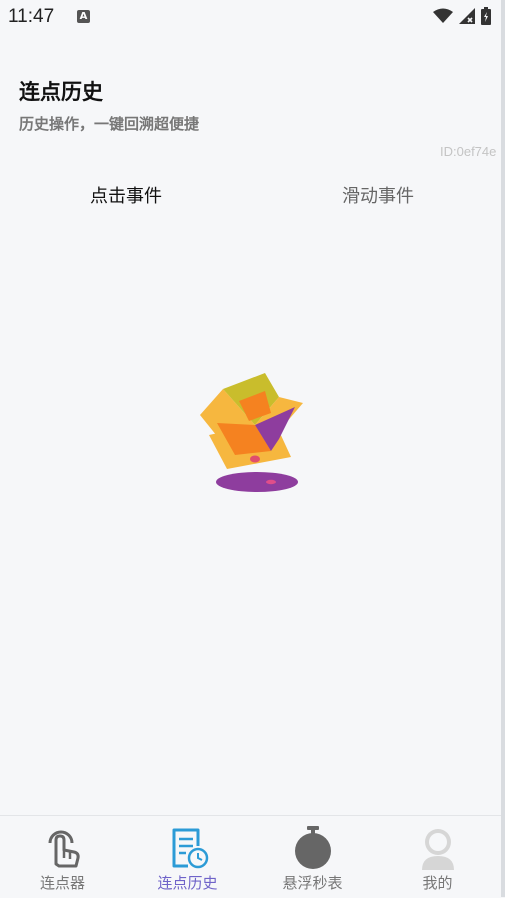 The height and width of the screenshot is (898, 505). Describe the element at coordinates (313, 847) in the screenshot. I see `stopwatch-icon` at that location.